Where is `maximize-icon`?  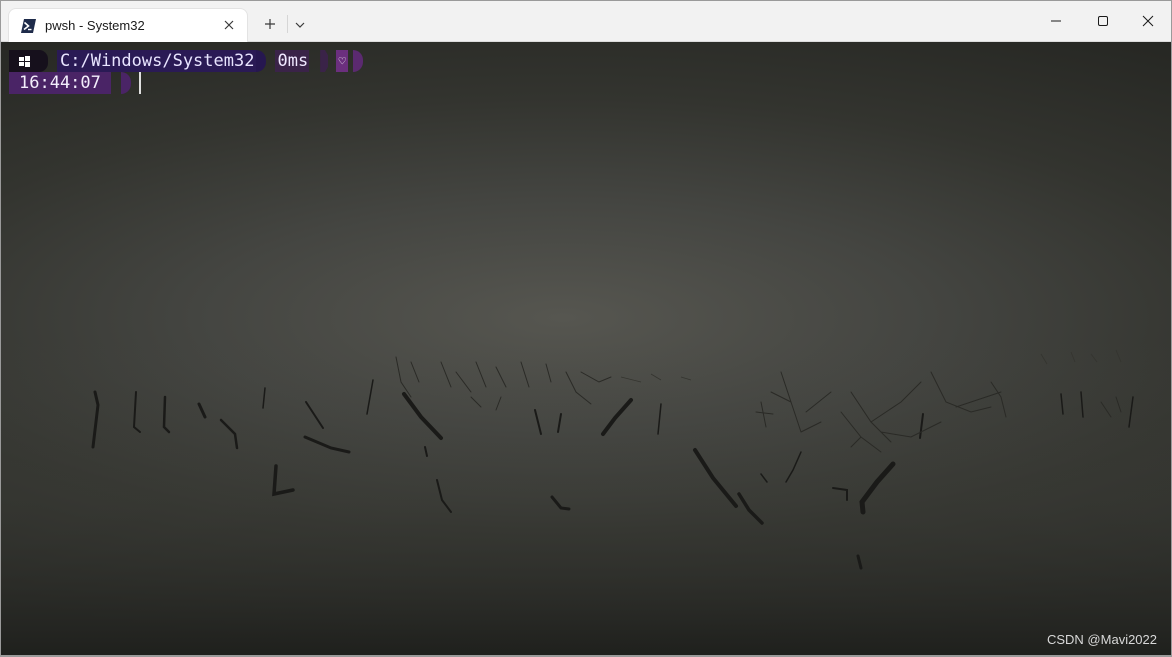
maximize-icon is located at coordinates (1103, 21).